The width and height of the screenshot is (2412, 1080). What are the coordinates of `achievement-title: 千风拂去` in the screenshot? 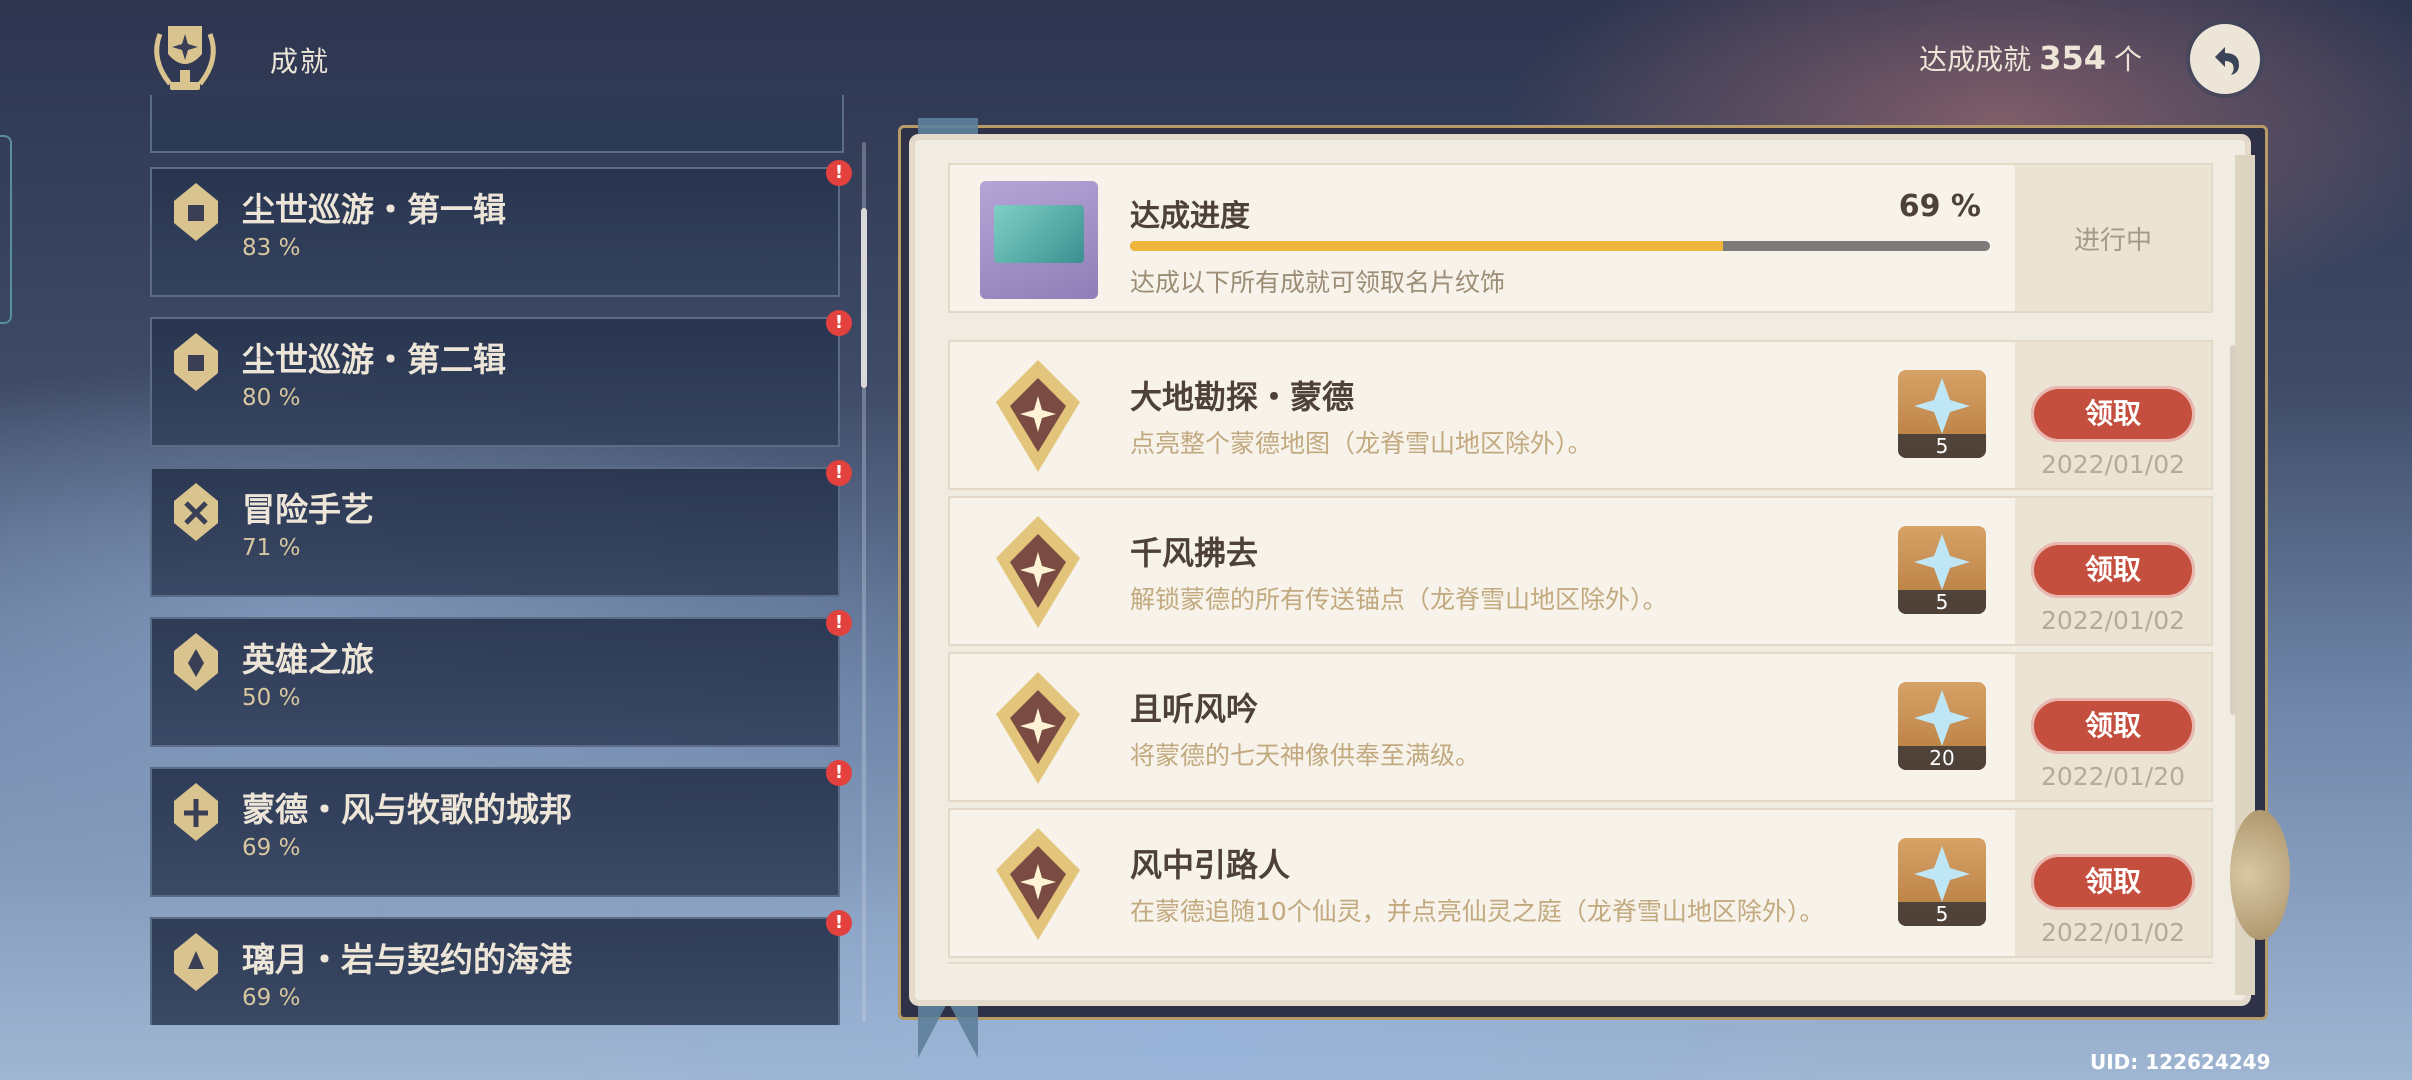 It's located at (1194, 553).